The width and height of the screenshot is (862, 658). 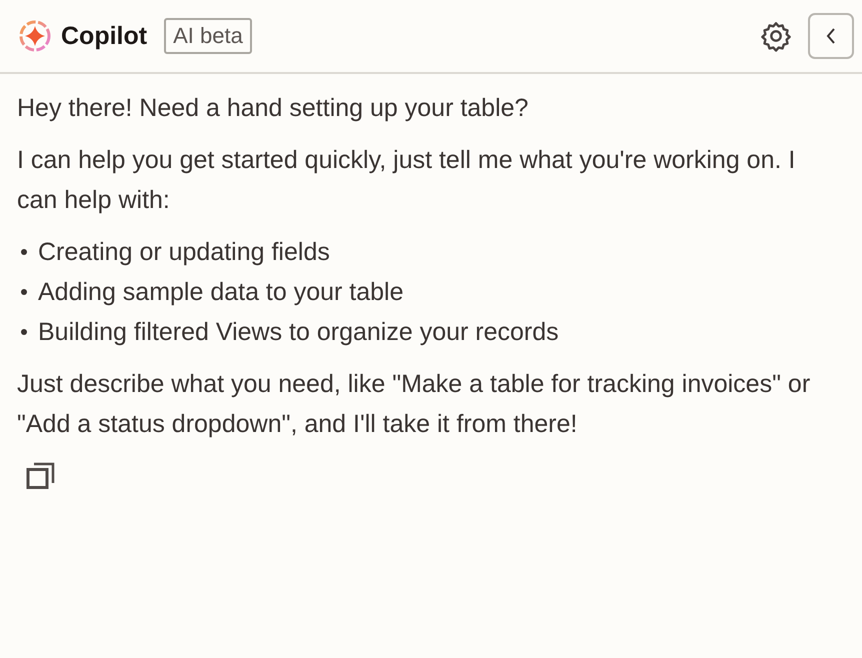 I want to click on beta-badge: AI beta, so click(x=208, y=36).